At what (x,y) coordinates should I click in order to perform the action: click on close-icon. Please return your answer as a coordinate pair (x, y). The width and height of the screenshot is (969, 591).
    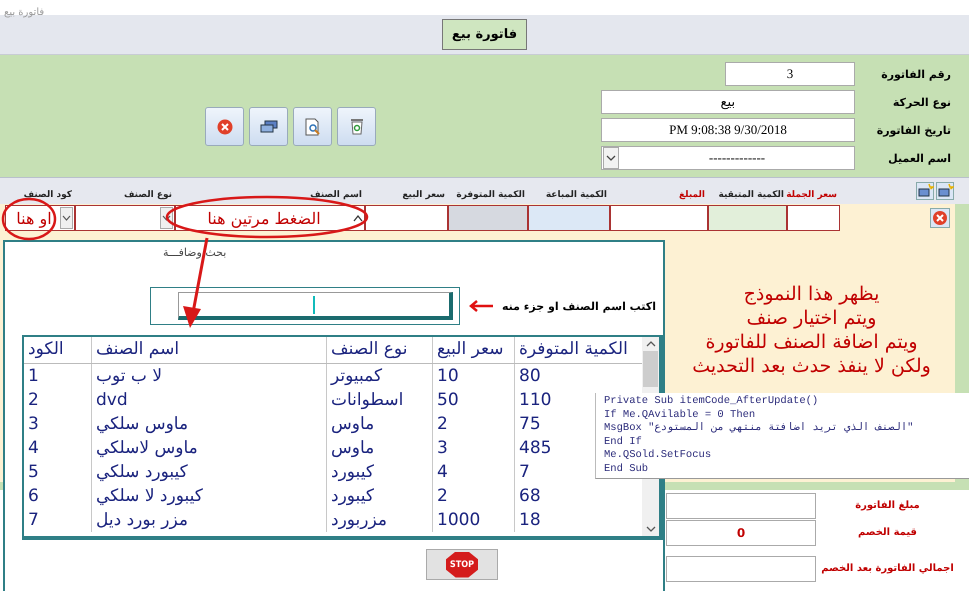
    Looking at the image, I should click on (224, 126).